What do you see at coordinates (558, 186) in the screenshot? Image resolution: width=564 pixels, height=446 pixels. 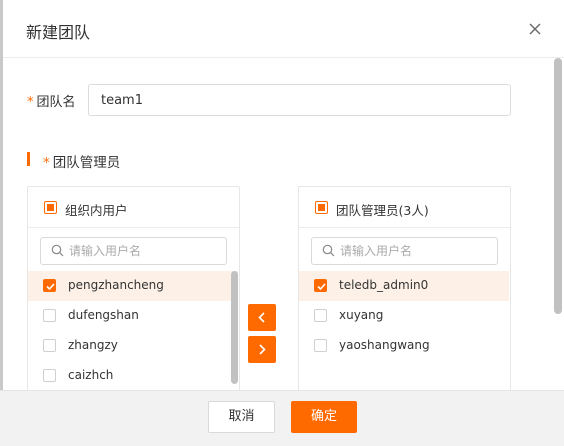 I see `dialog-scrollbar` at bounding box center [558, 186].